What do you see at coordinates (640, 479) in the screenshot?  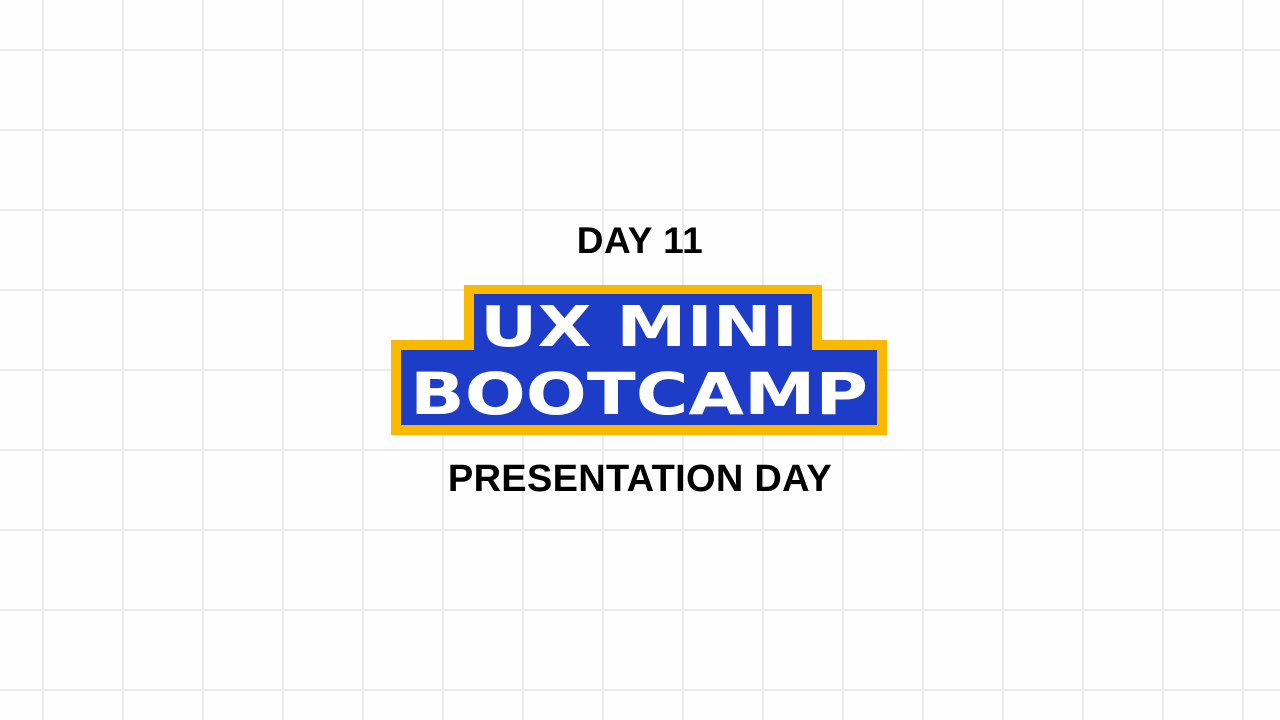 I see `presentation-day-subtitle: PRESENTATION DAY` at bounding box center [640, 479].